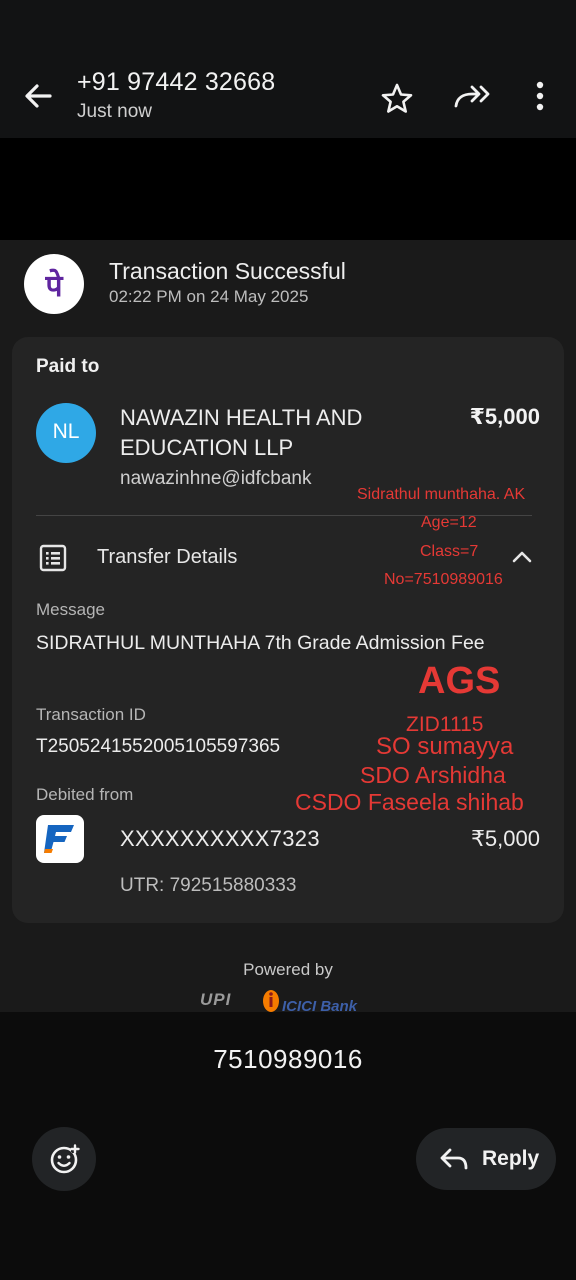 The height and width of the screenshot is (1280, 576). I want to click on annotation-so: SO sumayya, so click(445, 746).